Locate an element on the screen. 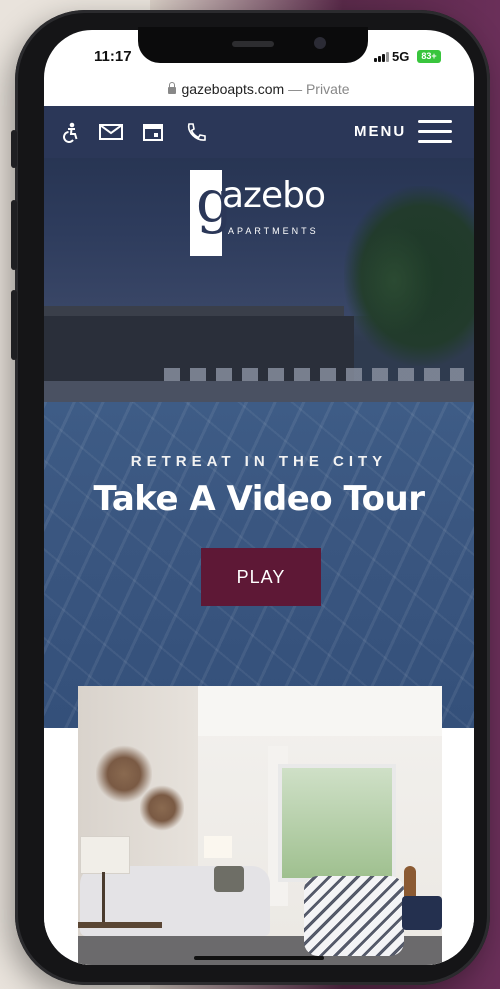 Image resolution: width=500 pixels, height=989 pixels. accessibility-icon is located at coordinates (71, 132).